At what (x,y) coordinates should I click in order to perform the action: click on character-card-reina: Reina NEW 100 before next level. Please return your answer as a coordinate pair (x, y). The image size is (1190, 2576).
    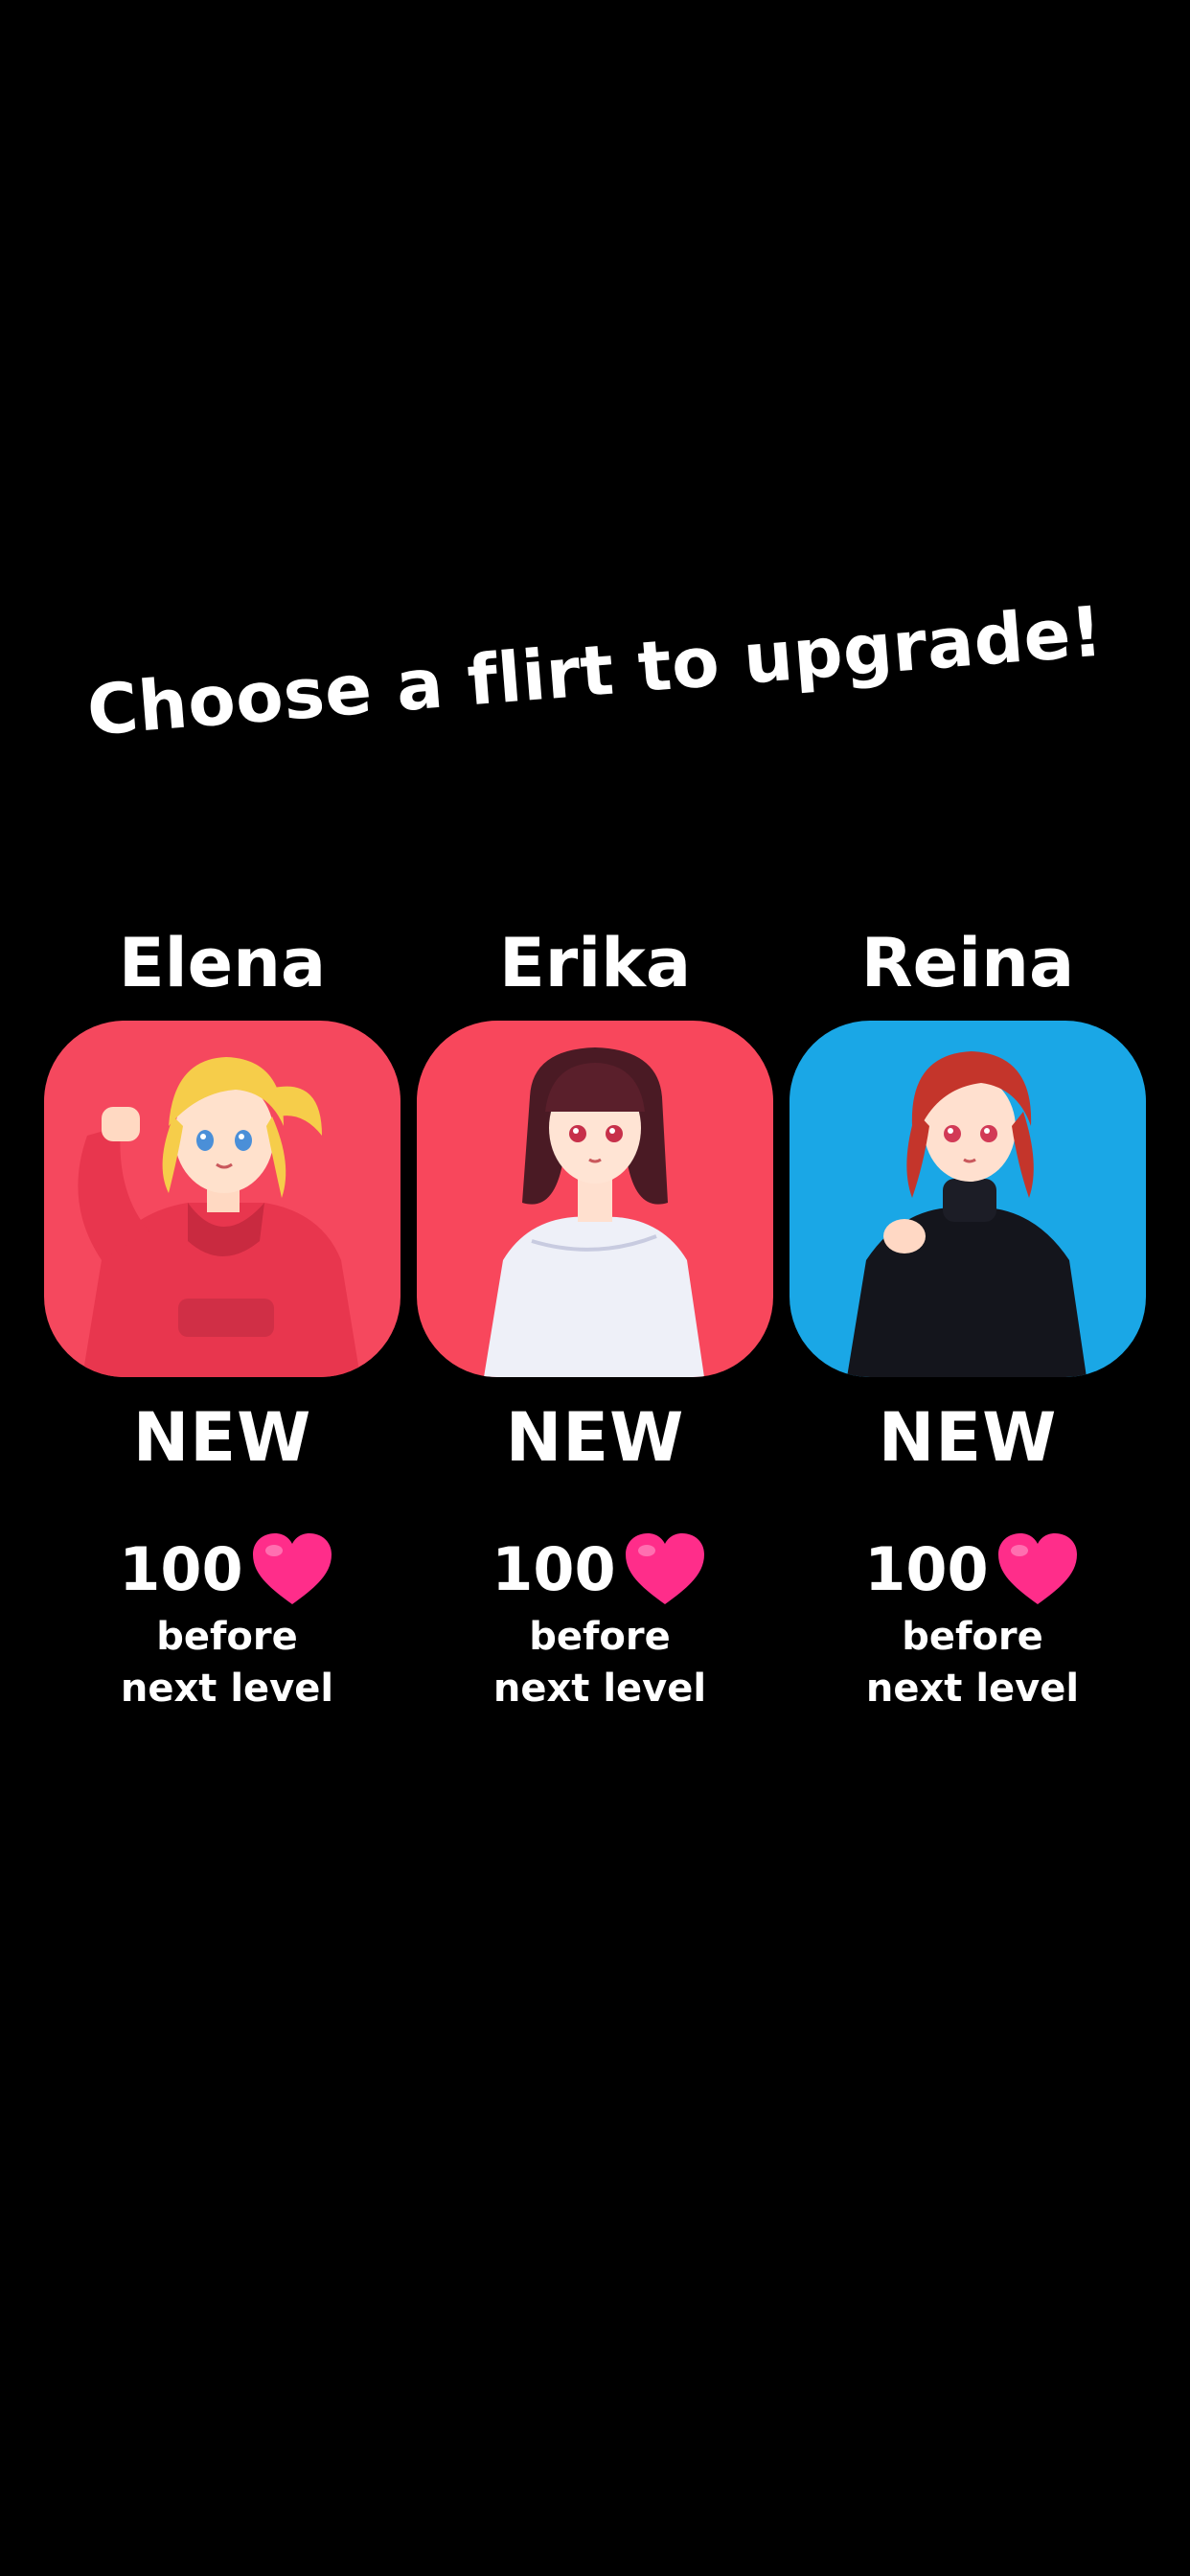
    Looking at the image, I should click on (968, 1318).